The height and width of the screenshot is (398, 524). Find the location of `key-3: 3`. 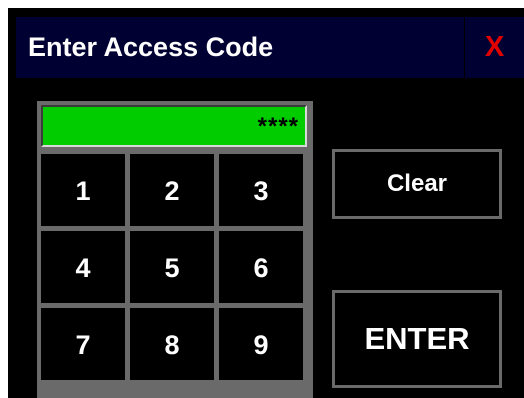

key-3: 3 is located at coordinates (261, 190).